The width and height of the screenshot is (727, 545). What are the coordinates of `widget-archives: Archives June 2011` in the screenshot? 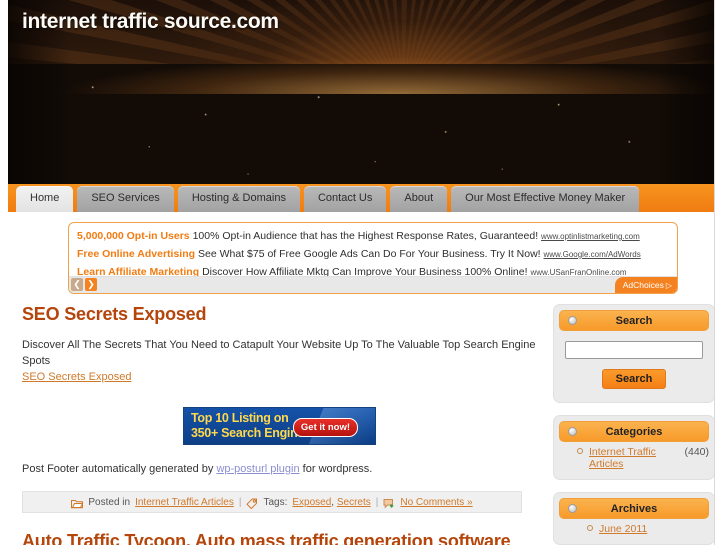 It's located at (633, 518).